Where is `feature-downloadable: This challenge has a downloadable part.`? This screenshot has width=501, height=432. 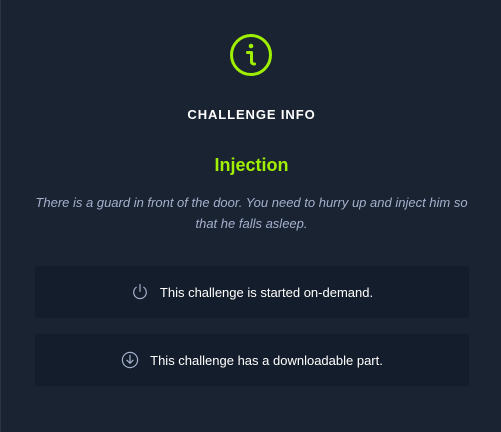
feature-downloadable: This challenge has a downloadable part. is located at coordinates (252, 360).